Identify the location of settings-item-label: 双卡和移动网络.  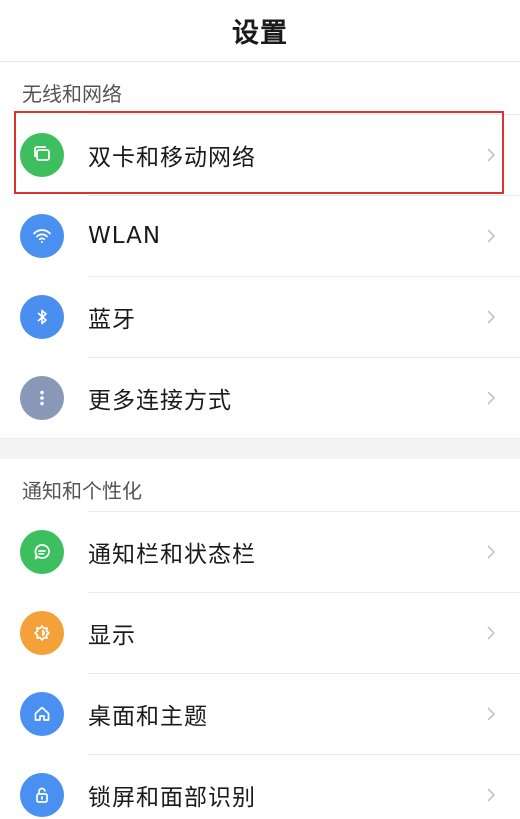
(172, 157).